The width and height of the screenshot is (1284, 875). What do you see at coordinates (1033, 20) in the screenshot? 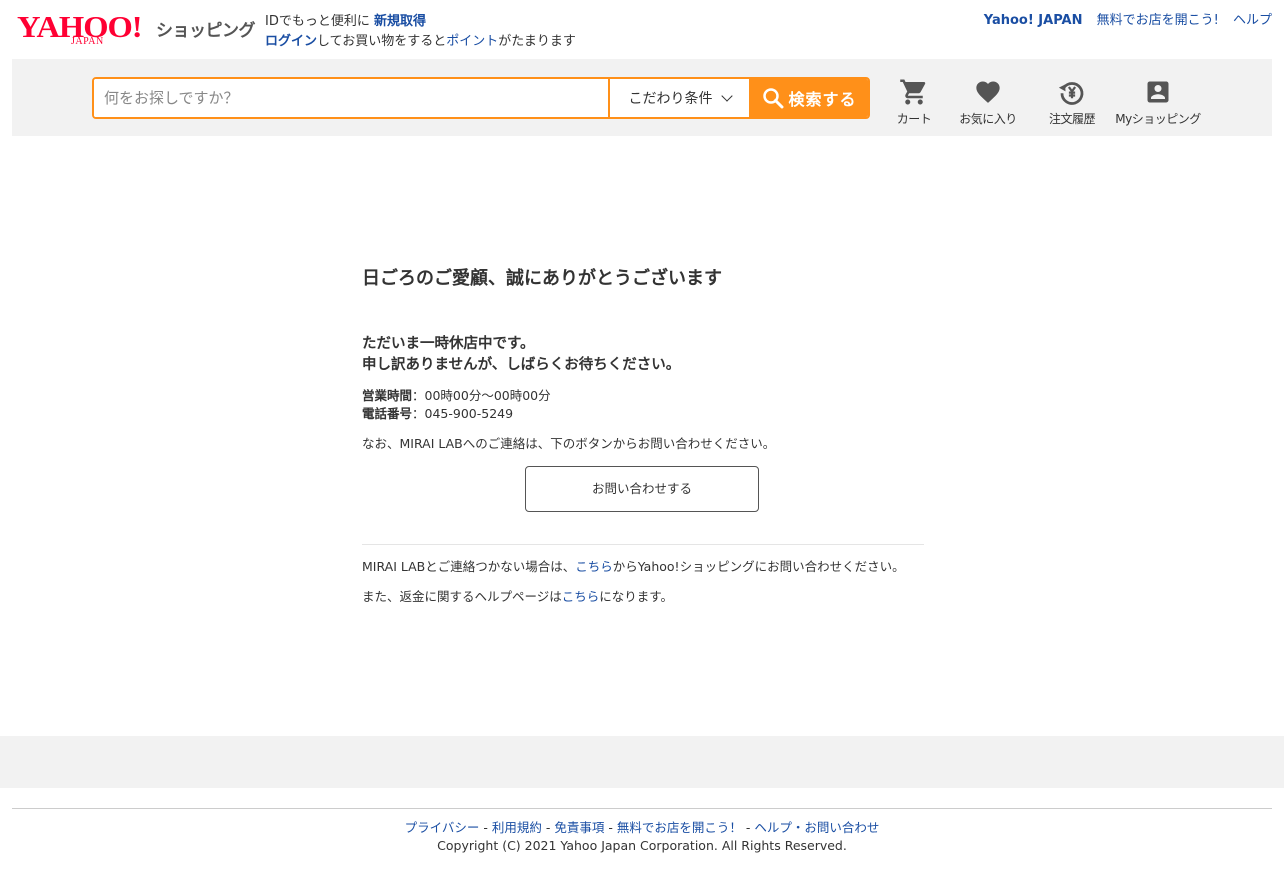
I see `yahoo-japan-link: Yahoo! JAPAN` at bounding box center [1033, 20].